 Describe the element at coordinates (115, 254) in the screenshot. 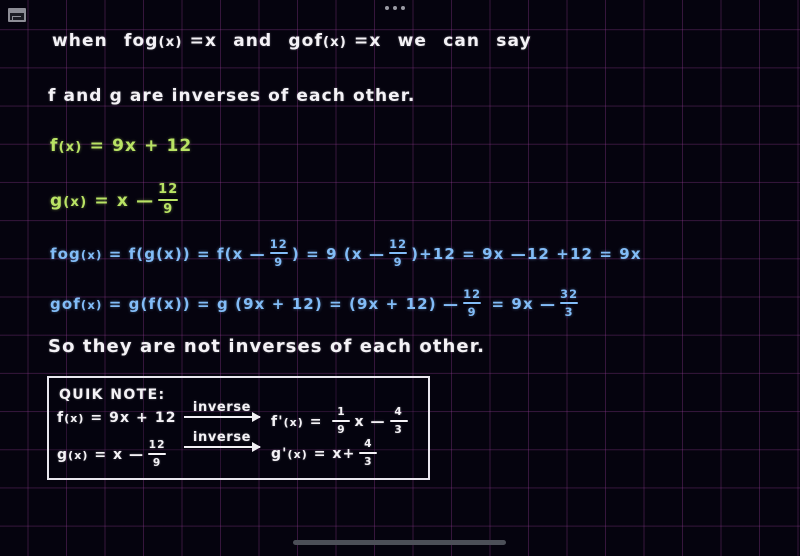

I see `fog-eq-1: =` at that location.